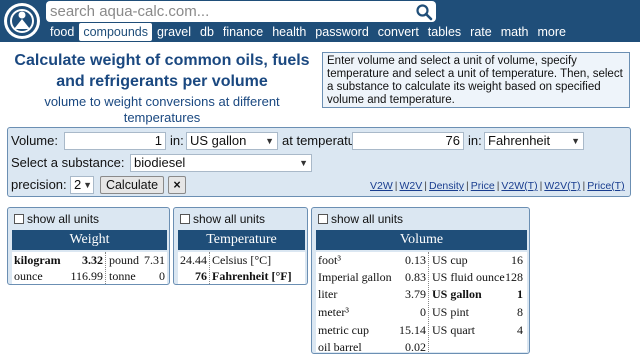  I want to click on volume-input: 1, so click(115, 141).